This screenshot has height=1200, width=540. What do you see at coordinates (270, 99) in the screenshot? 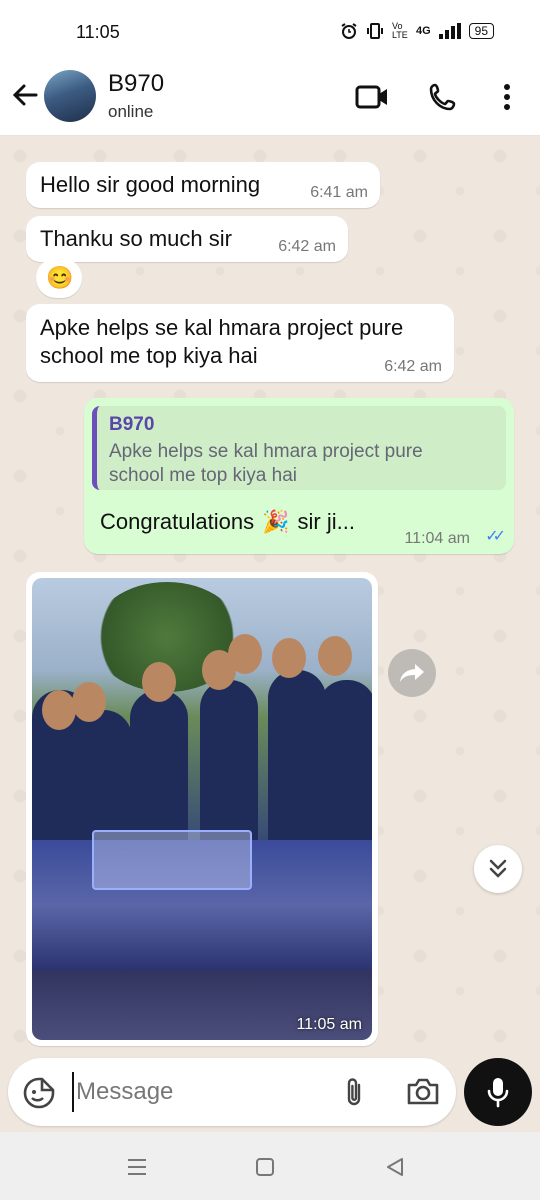
I see `chat-header: B970 online` at bounding box center [270, 99].